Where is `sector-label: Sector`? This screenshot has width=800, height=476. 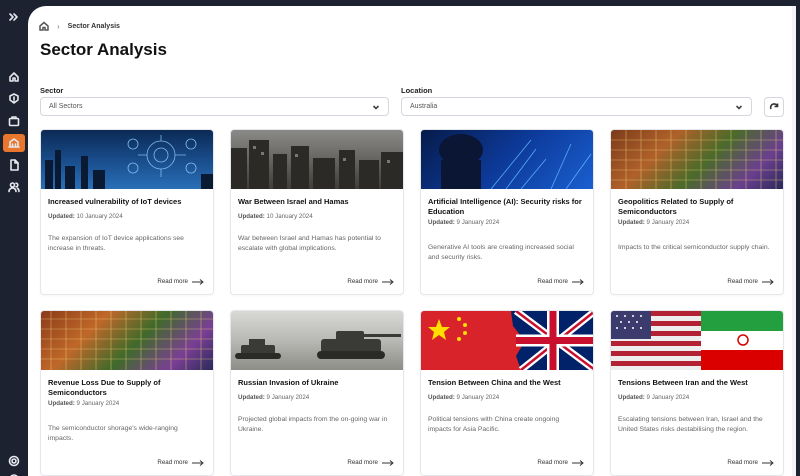
sector-label: Sector is located at coordinates (52, 90).